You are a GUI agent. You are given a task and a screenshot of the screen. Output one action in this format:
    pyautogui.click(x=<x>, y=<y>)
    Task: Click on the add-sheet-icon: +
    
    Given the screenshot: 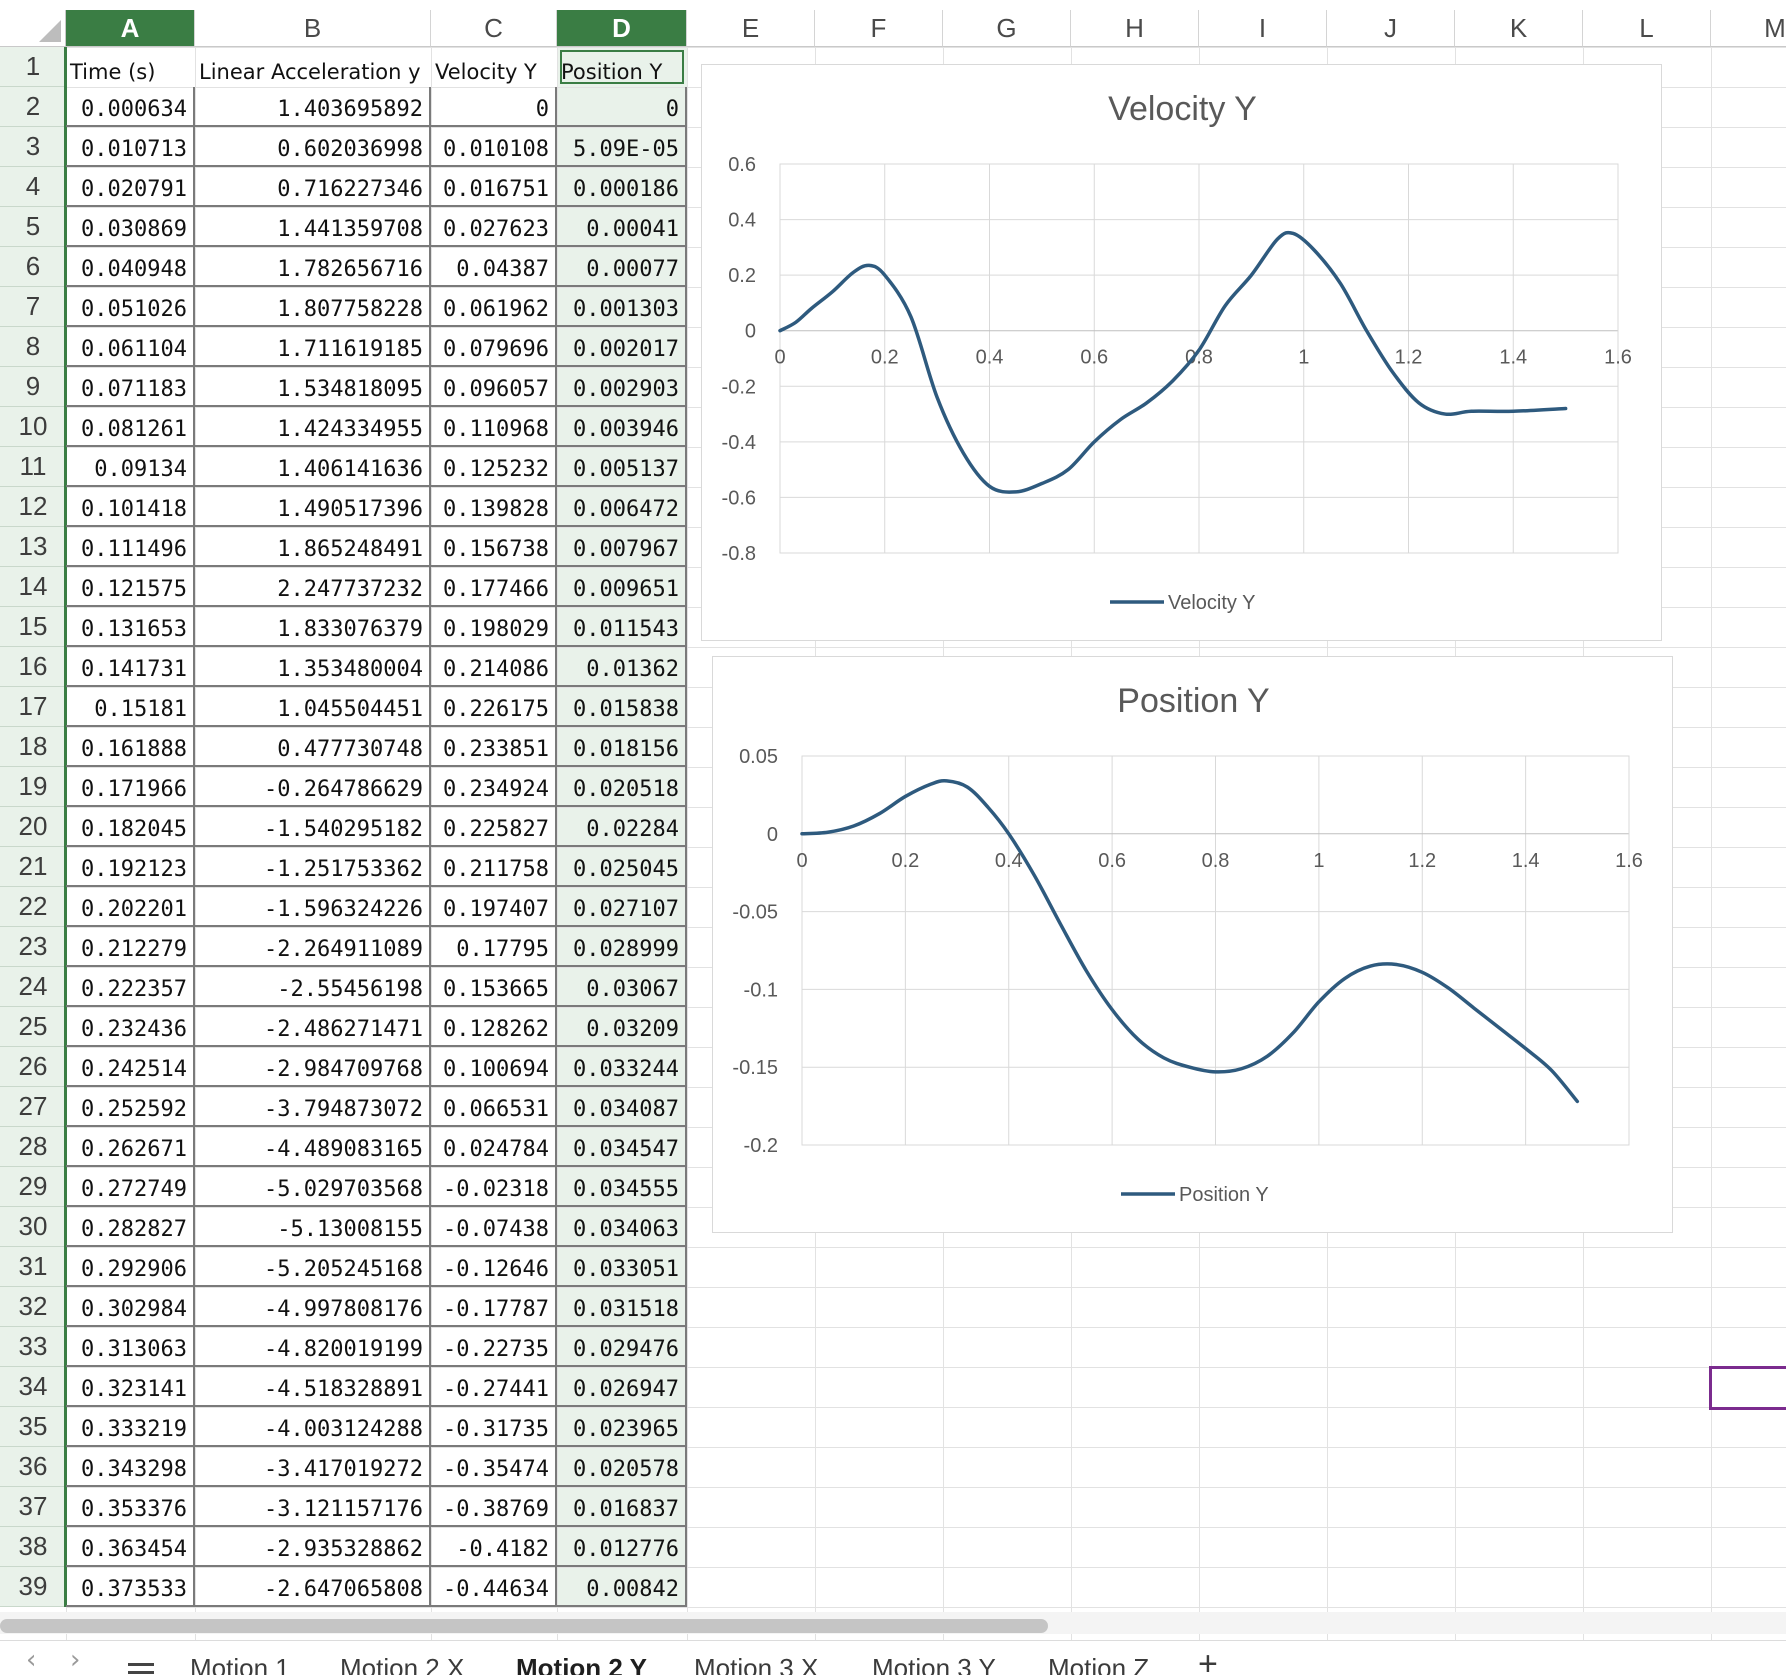 What is the action you would take?
    pyautogui.click(x=1208, y=1660)
    